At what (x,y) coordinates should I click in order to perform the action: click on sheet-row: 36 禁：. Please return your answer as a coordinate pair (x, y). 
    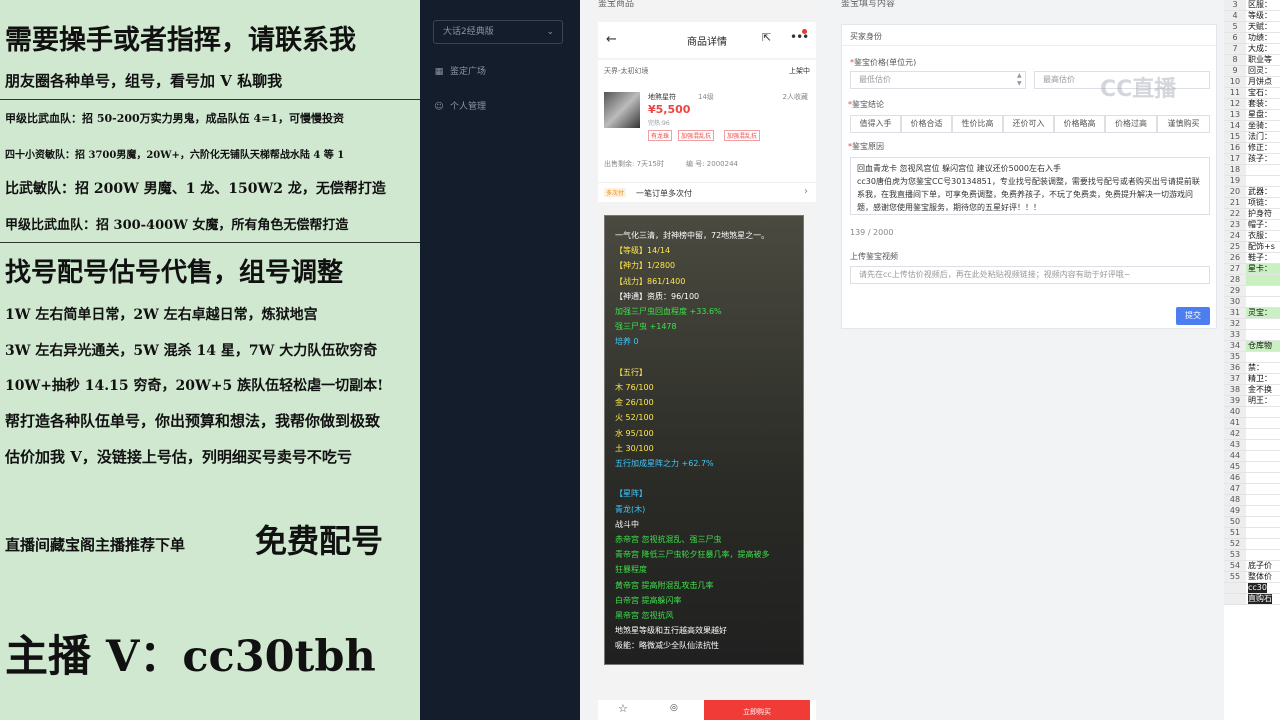
    Looking at the image, I should click on (1252, 368).